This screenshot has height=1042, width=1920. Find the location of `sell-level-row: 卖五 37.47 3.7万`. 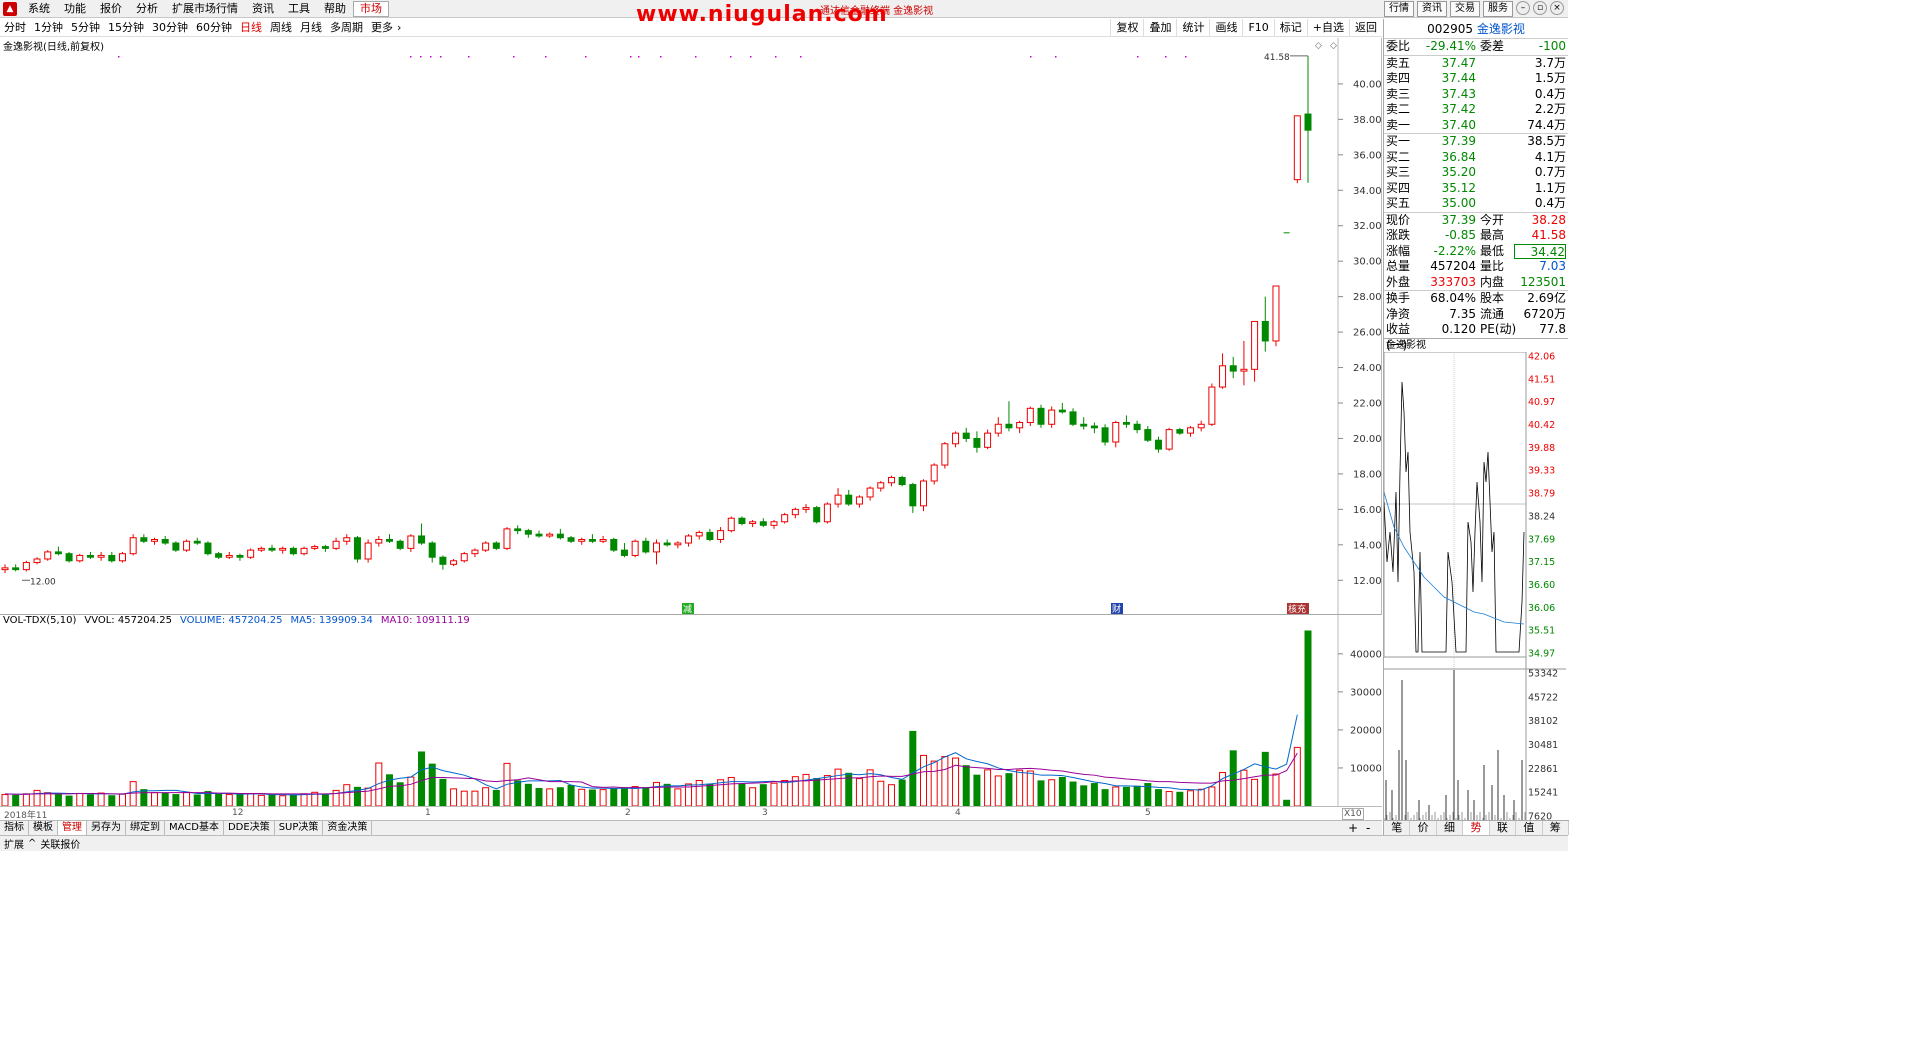

sell-level-row: 卖五 37.47 3.7万 is located at coordinates (1476, 64).